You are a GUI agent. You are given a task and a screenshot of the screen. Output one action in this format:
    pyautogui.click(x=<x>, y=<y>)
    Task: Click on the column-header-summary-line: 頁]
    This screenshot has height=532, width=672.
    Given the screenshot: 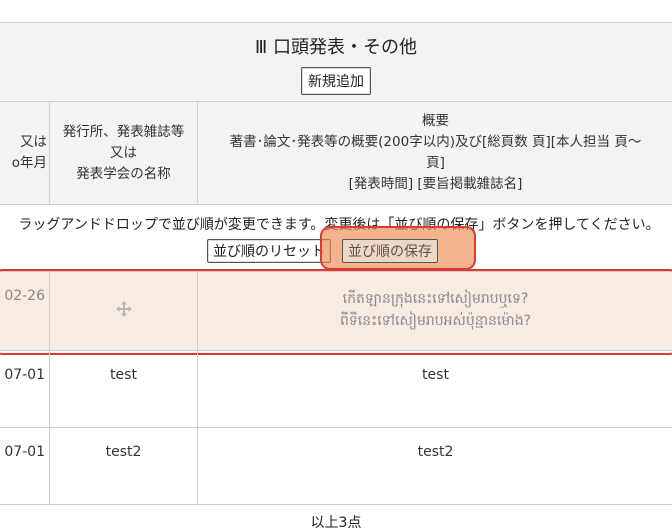 What is the action you would take?
    pyautogui.click(x=435, y=163)
    